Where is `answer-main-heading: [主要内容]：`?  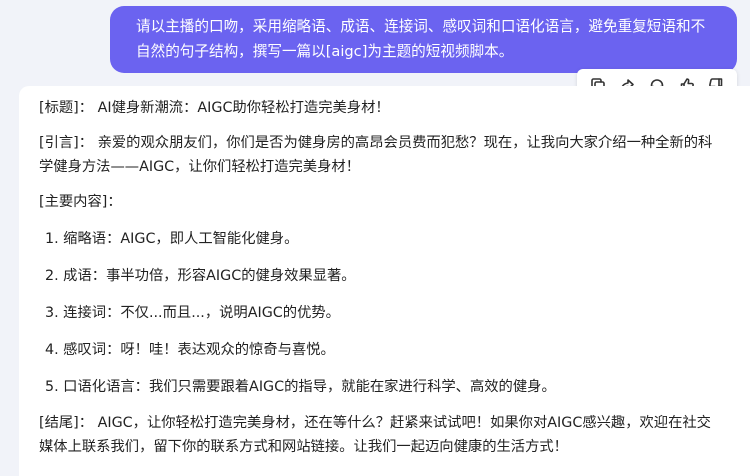 answer-main-heading: [主要内容]： is located at coordinates (80, 202).